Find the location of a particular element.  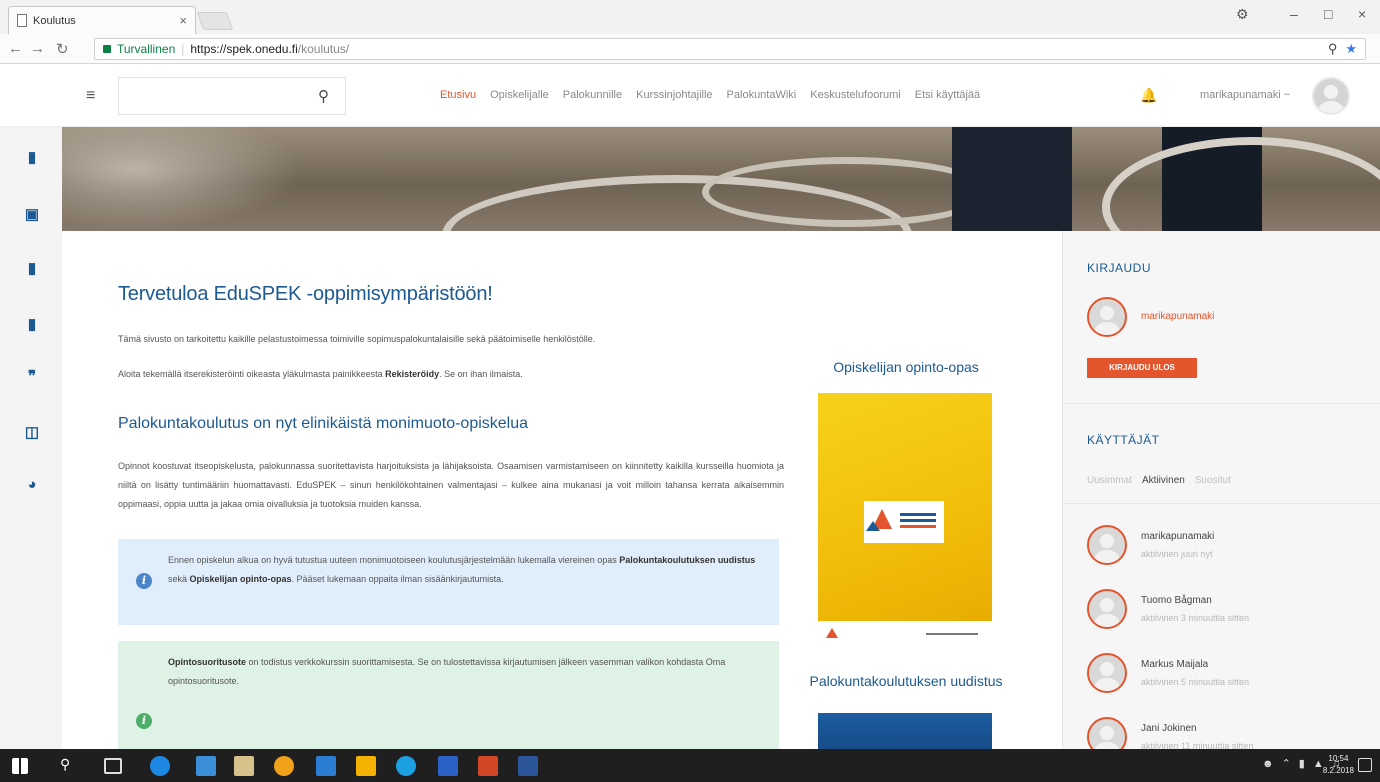

nav-kurssinjohtajille: Kurssinjohtajille is located at coordinates (674, 95).